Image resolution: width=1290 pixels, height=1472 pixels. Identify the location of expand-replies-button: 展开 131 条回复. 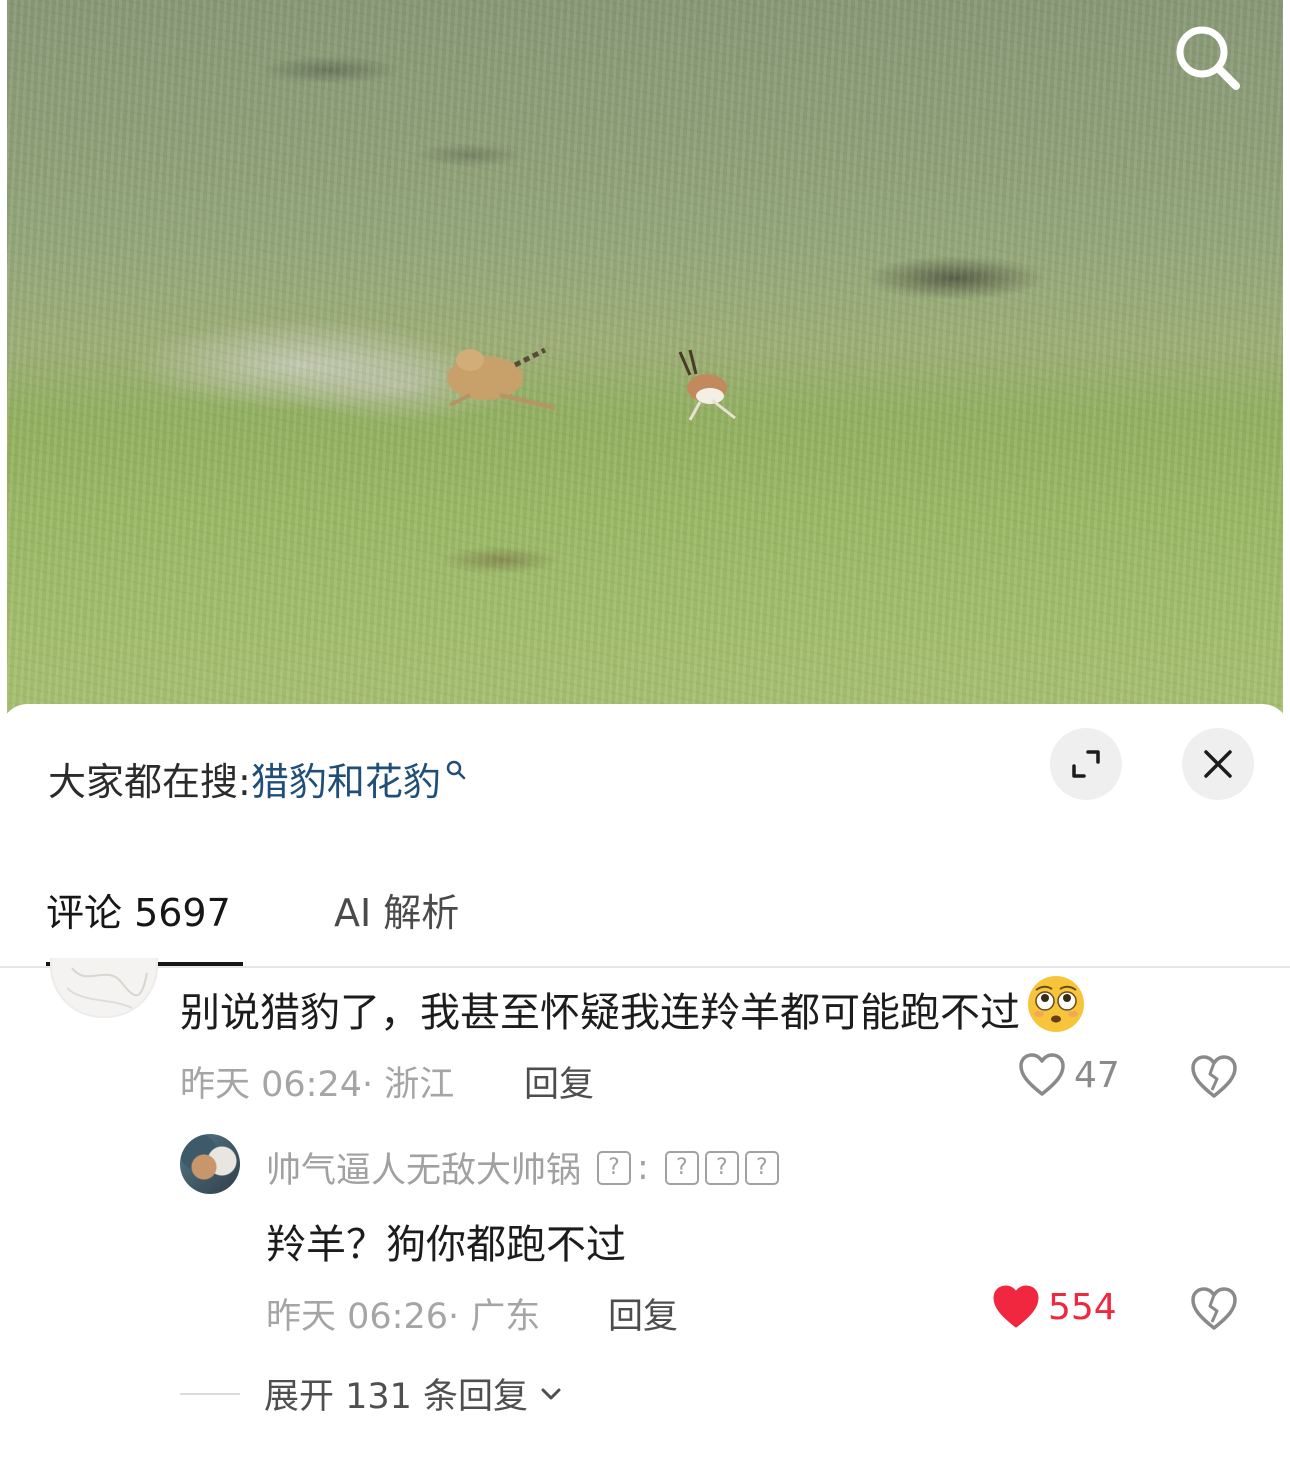
(373, 1393).